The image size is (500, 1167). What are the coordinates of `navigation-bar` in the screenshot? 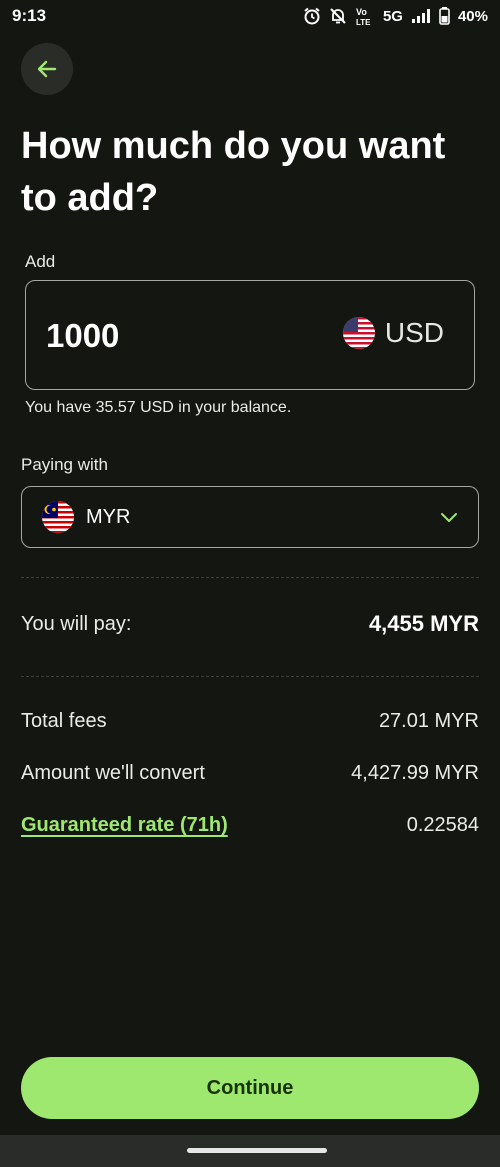 It's located at (250, 1151).